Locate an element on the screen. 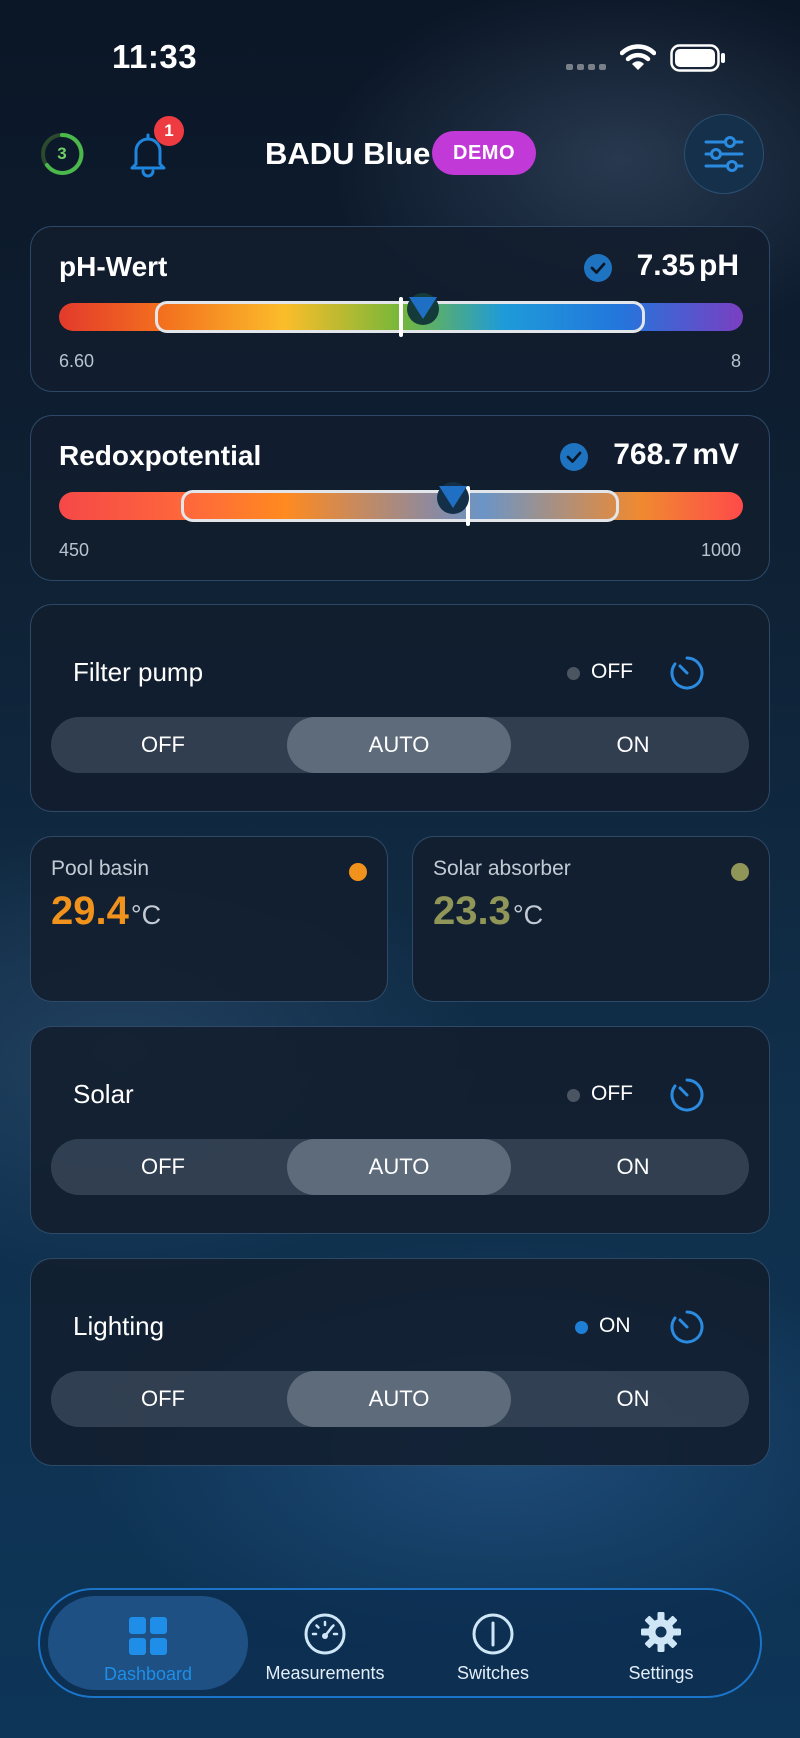 This screenshot has height=1738, width=800. solar-mode-auto: AUTO is located at coordinates (399, 1167).